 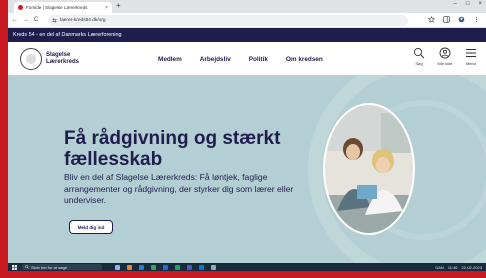 What do you see at coordinates (15, 20) in the screenshot?
I see `back-button: ←` at bounding box center [15, 20].